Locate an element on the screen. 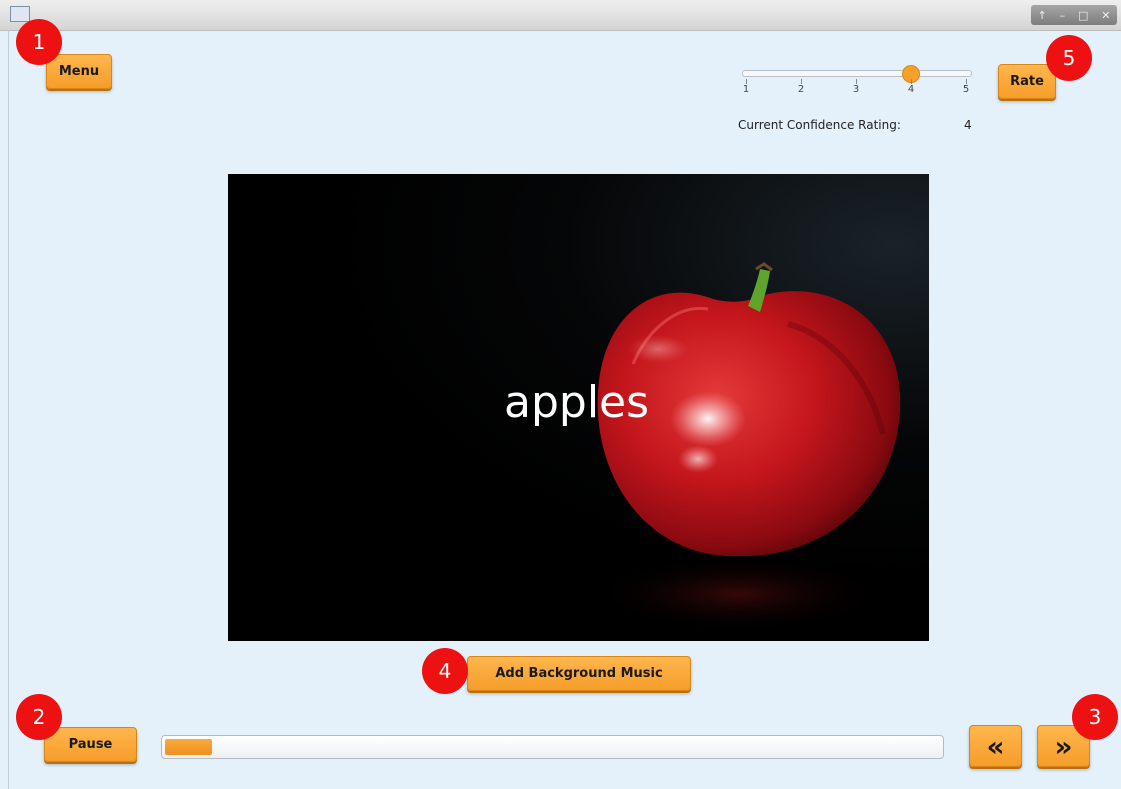  confidence-rating-label: Current Confidence Rating: is located at coordinates (819, 125).